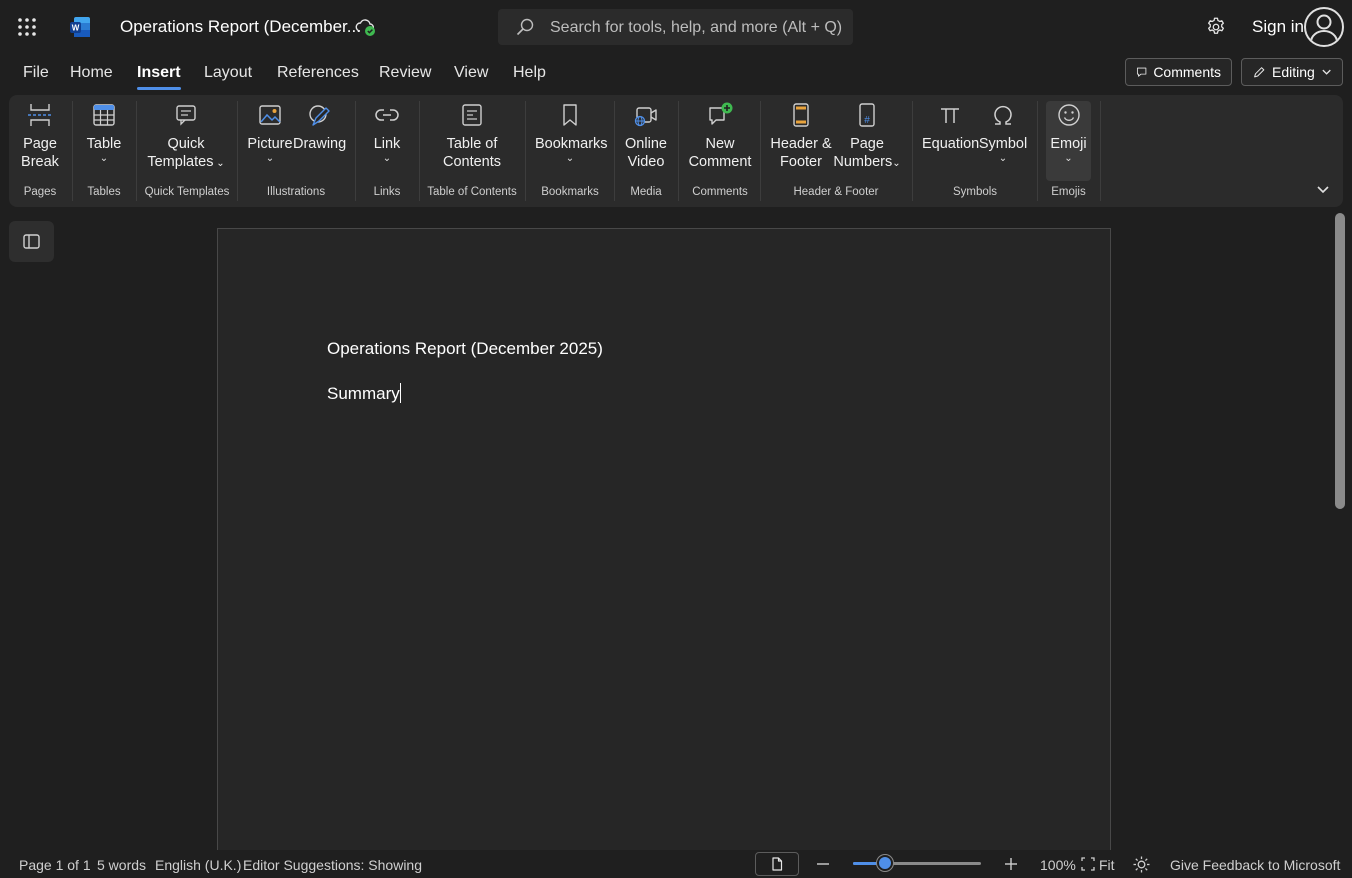 The height and width of the screenshot is (878, 1352). Describe the element at coordinates (76, 28) in the screenshot. I see `svg-text: W` at that location.